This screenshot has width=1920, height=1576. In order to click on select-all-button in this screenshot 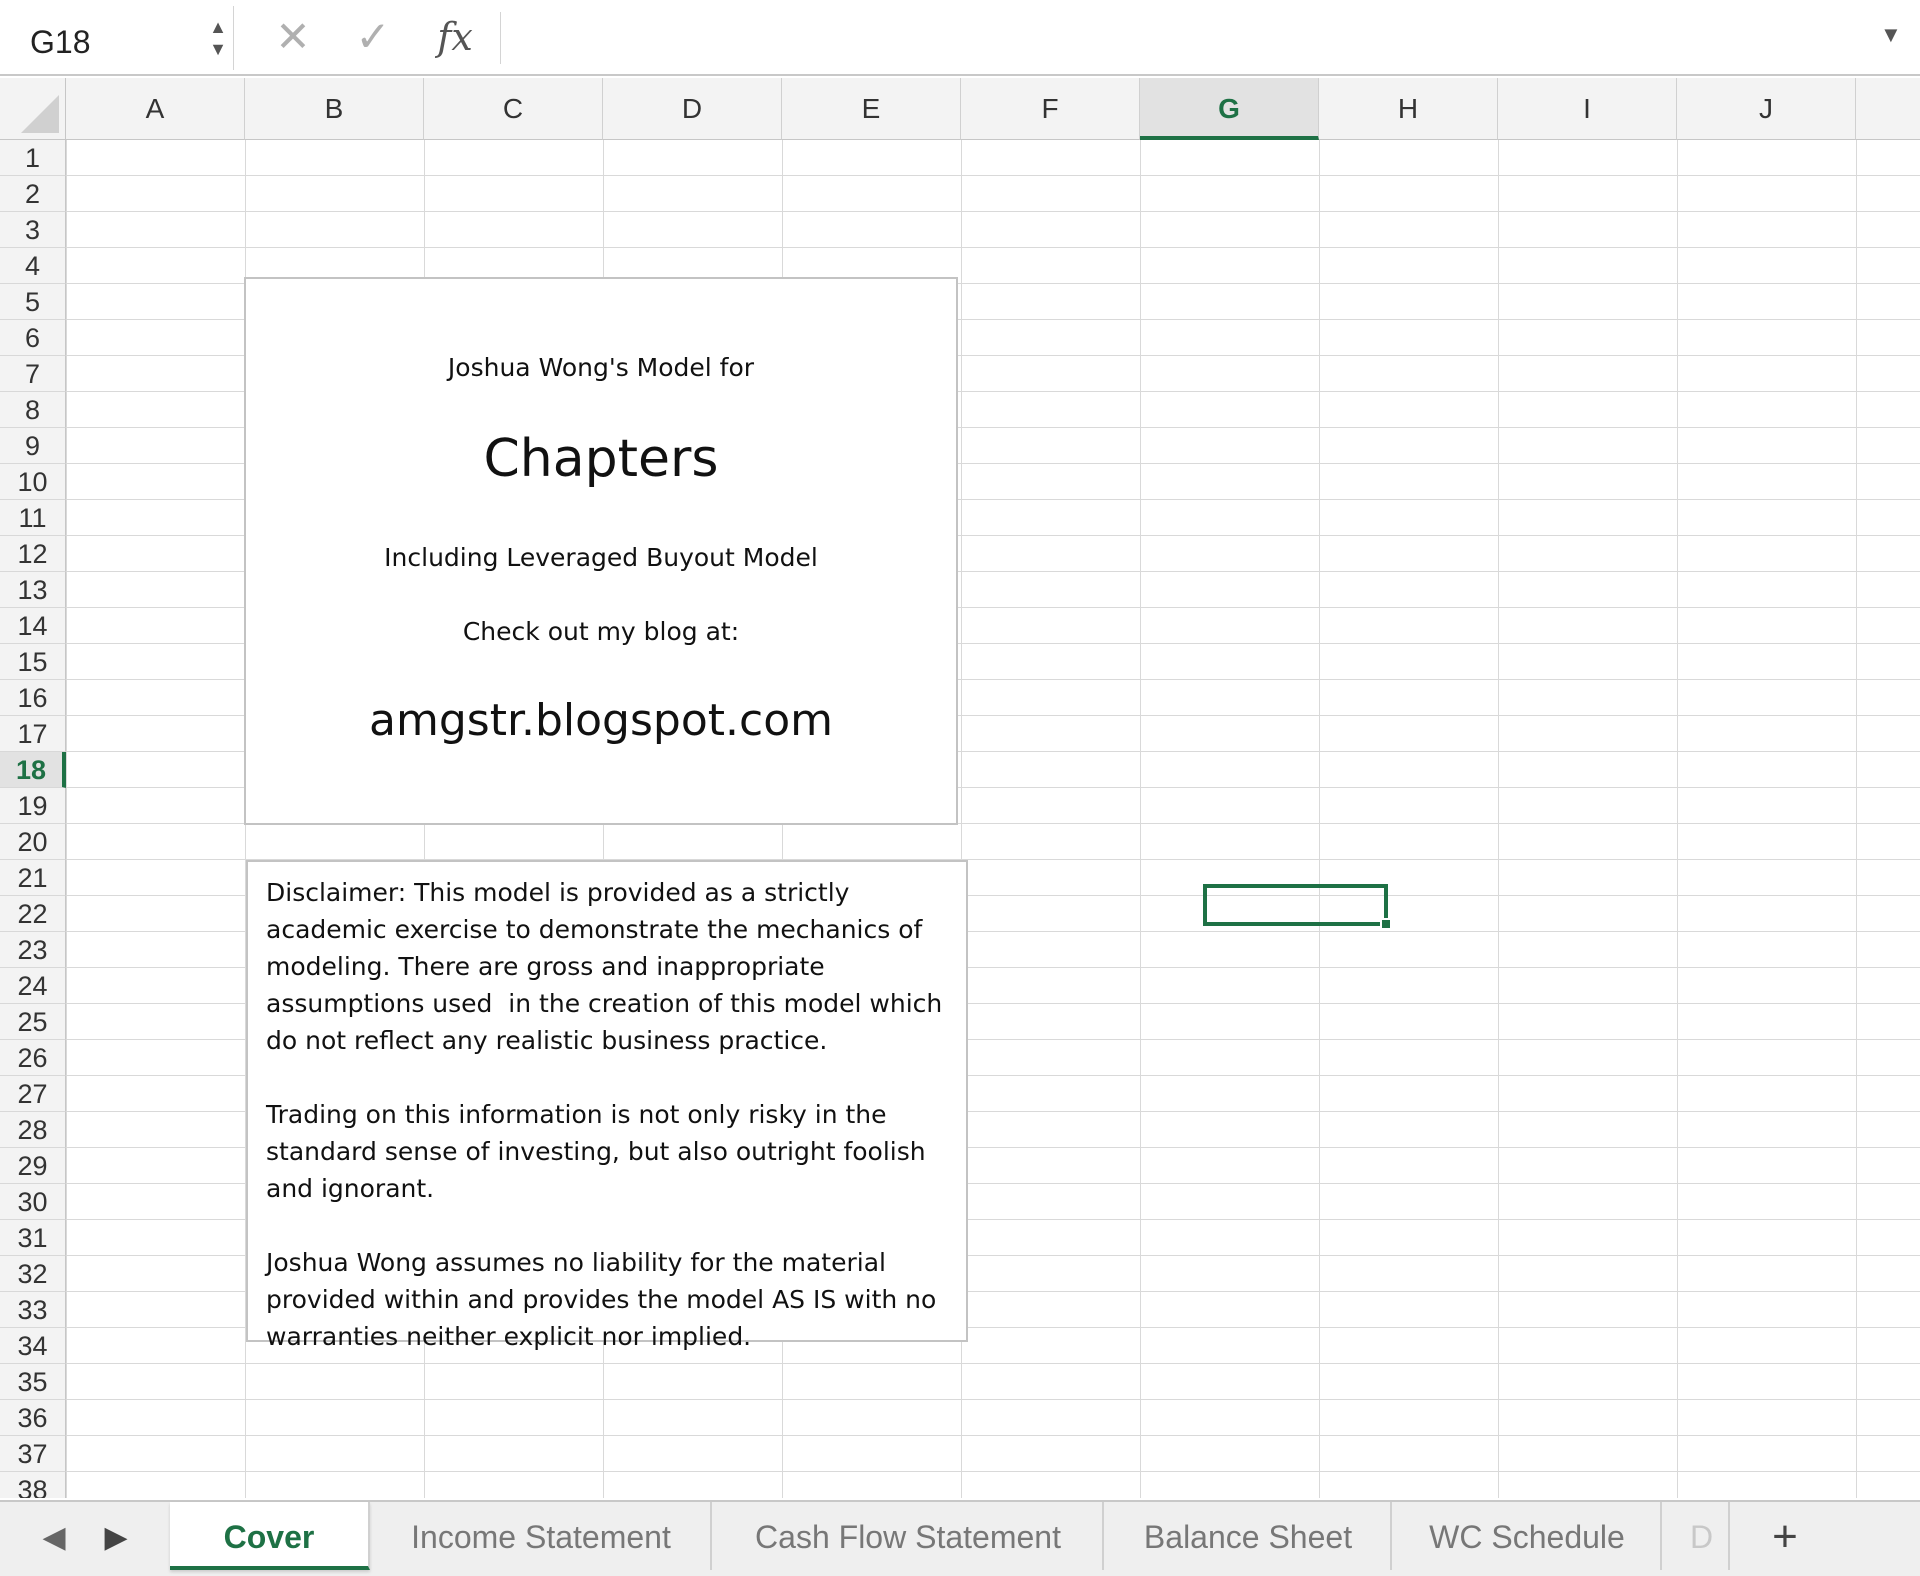, I will do `click(33, 109)`.